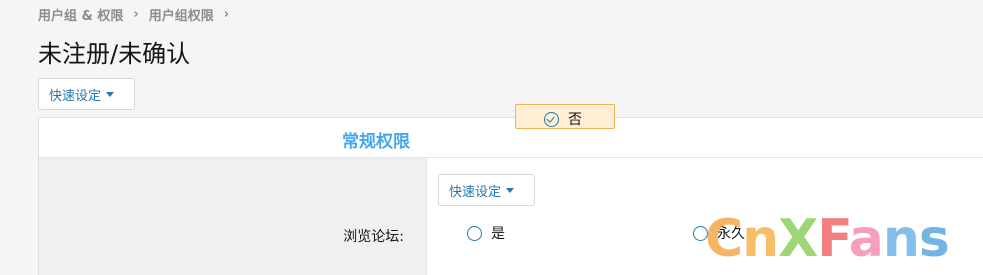 This screenshot has width=983, height=275. I want to click on row-label-view-forum: 浏览论坛:, so click(373, 237).